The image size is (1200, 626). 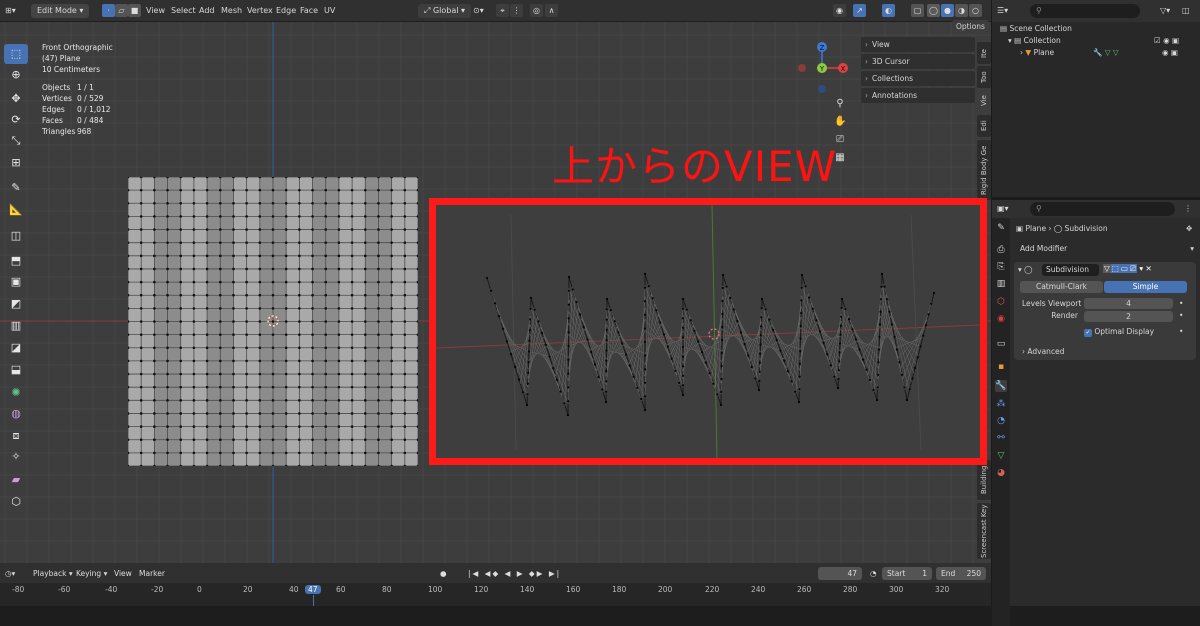 What do you see at coordinates (1037, 52) in the screenshot?
I see `plane-row: › ▼ Plane` at bounding box center [1037, 52].